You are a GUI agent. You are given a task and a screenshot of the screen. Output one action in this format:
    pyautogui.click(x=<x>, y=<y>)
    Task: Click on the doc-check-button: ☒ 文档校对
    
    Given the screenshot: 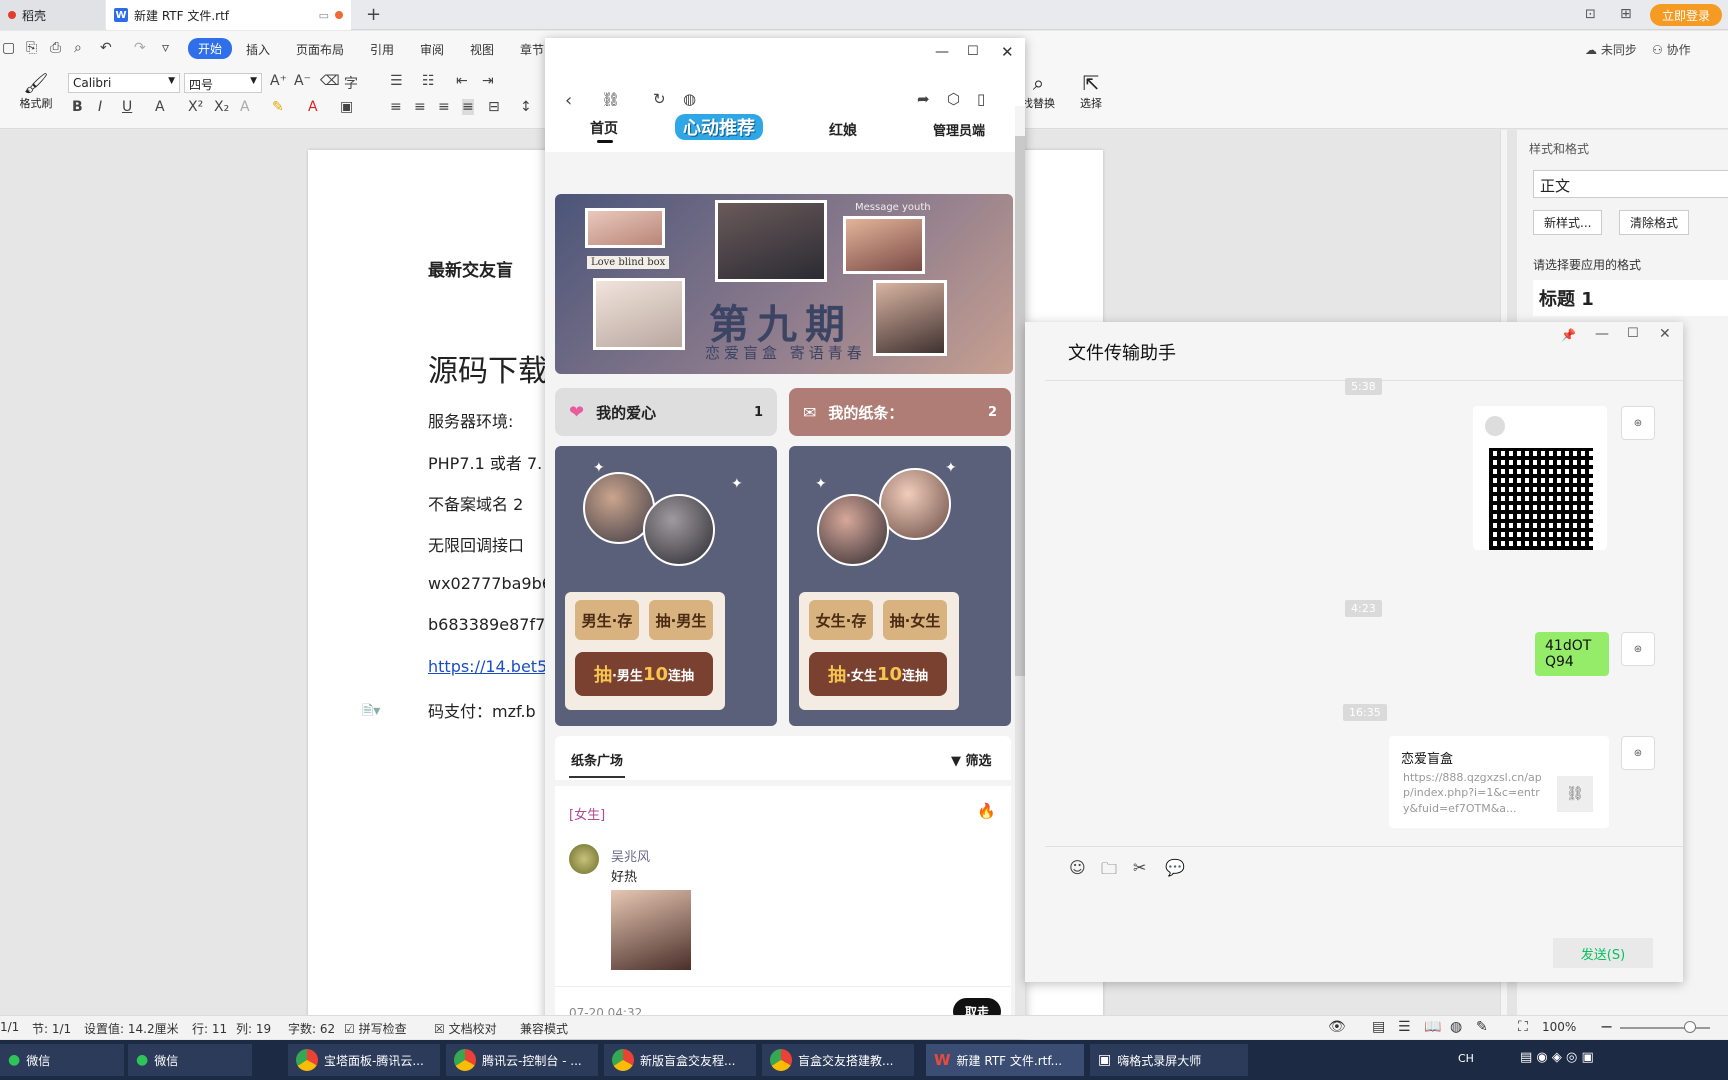 What is the action you would take?
    pyautogui.click(x=465, y=1028)
    